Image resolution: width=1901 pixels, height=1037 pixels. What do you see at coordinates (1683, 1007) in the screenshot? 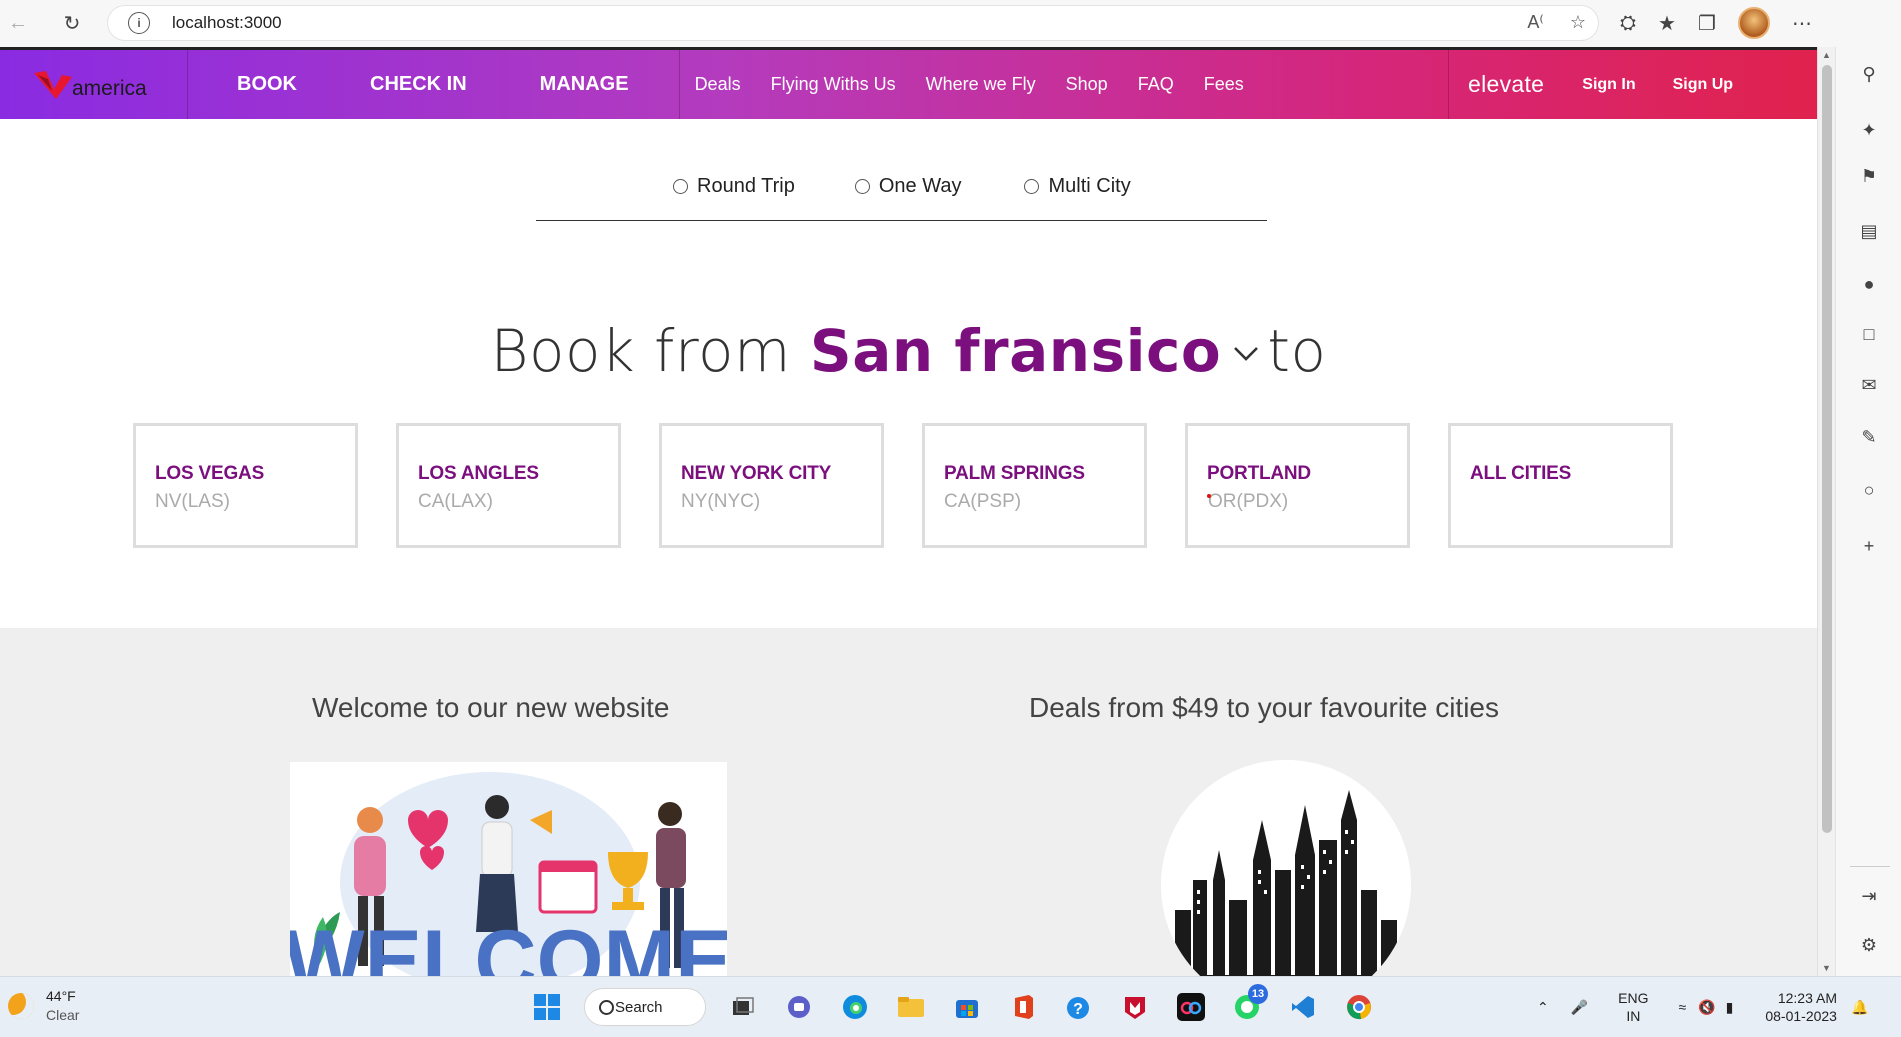
I see `wifi-icon: ≈` at bounding box center [1683, 1007].